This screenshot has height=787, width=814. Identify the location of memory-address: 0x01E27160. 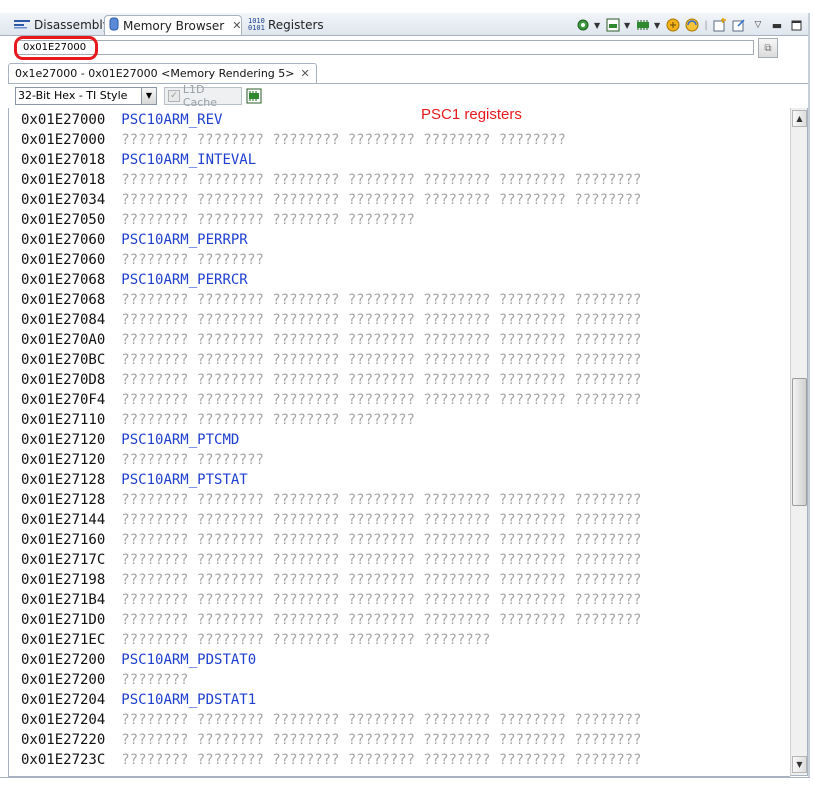
(63, 540).